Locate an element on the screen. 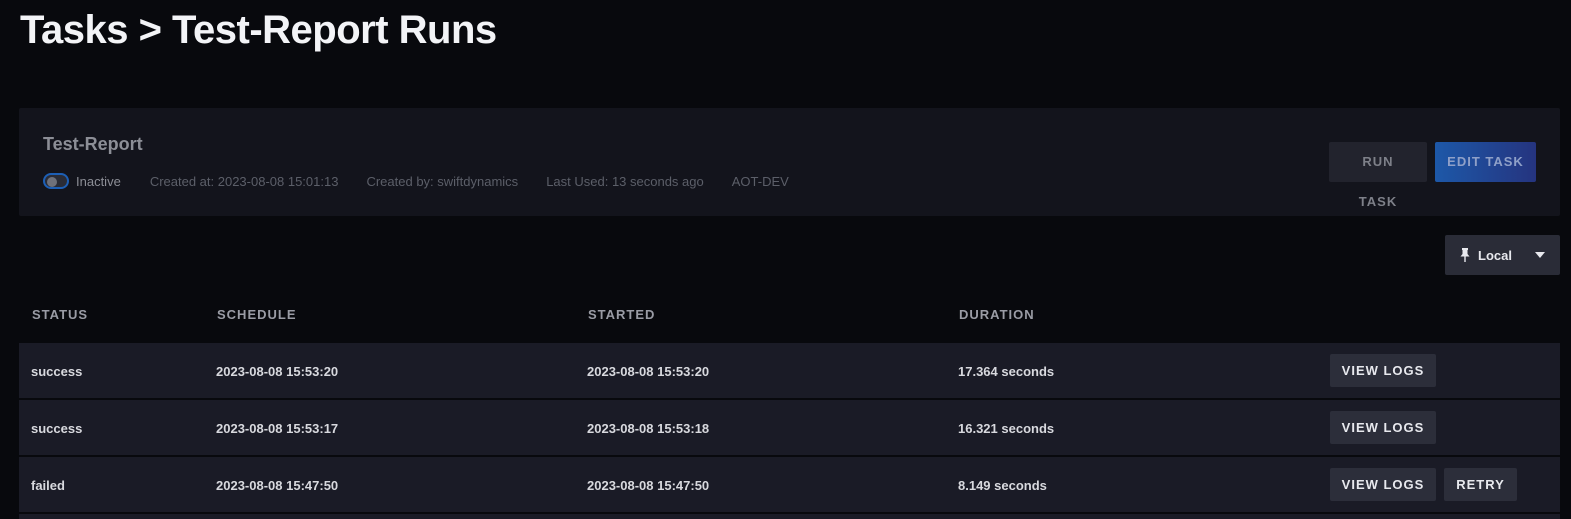  column-header-schedule: SCHEDULE is located at coordinates (257, 314).